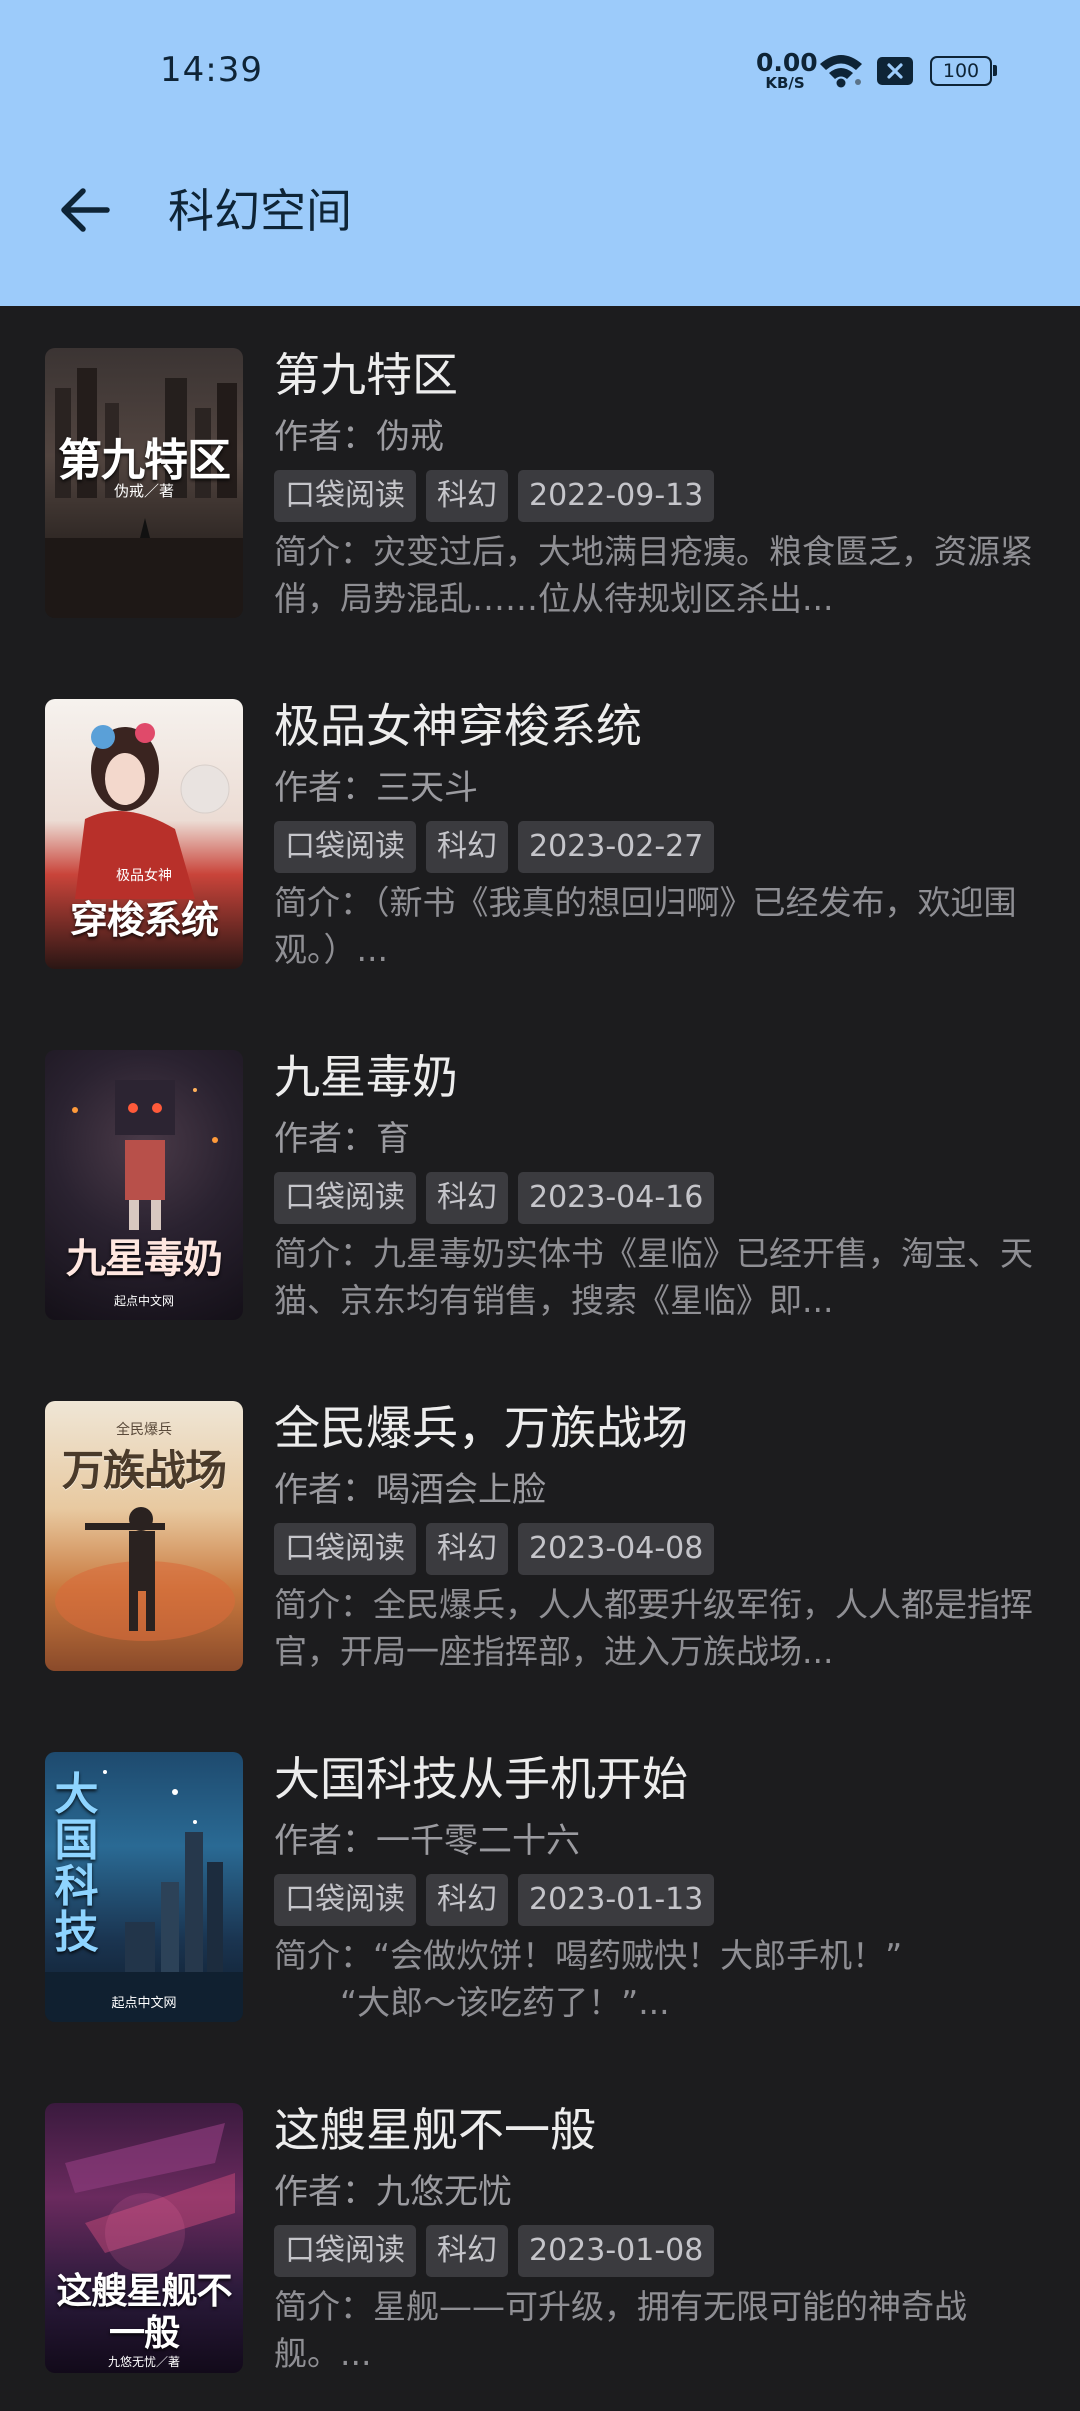  What do you see at coordinates (410, 1490) in the screenshot?
I see `book-author: 作者：喝酒会上脸` at bounding box center [410, 1490].